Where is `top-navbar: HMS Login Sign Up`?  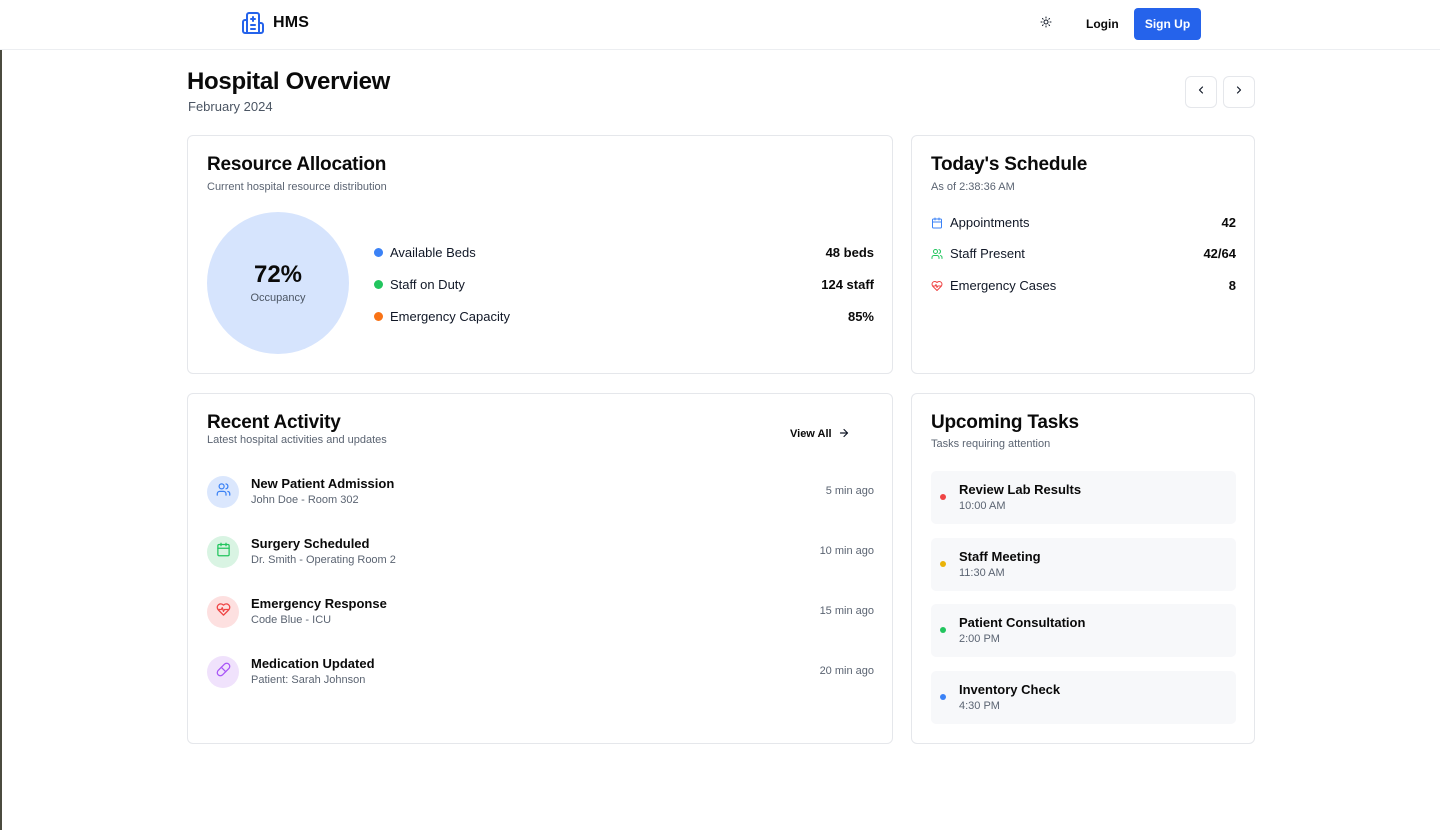 top-navbar: HMS Login Sign Up is located at coordinates (720, 25).